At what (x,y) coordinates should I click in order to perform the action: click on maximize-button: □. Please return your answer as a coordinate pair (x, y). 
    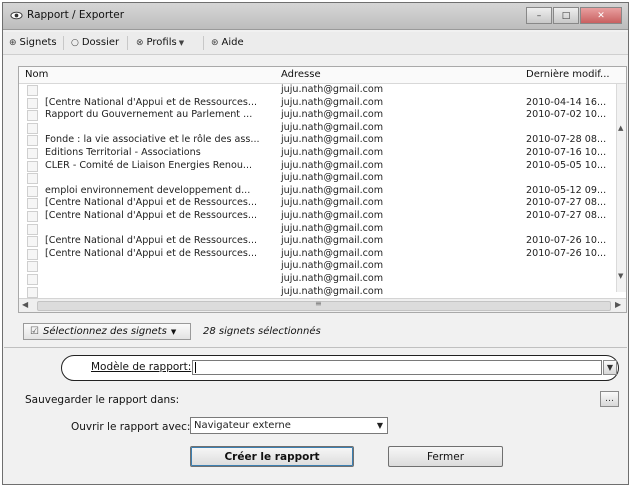
    Looking at the image, I should click on (566, 15).